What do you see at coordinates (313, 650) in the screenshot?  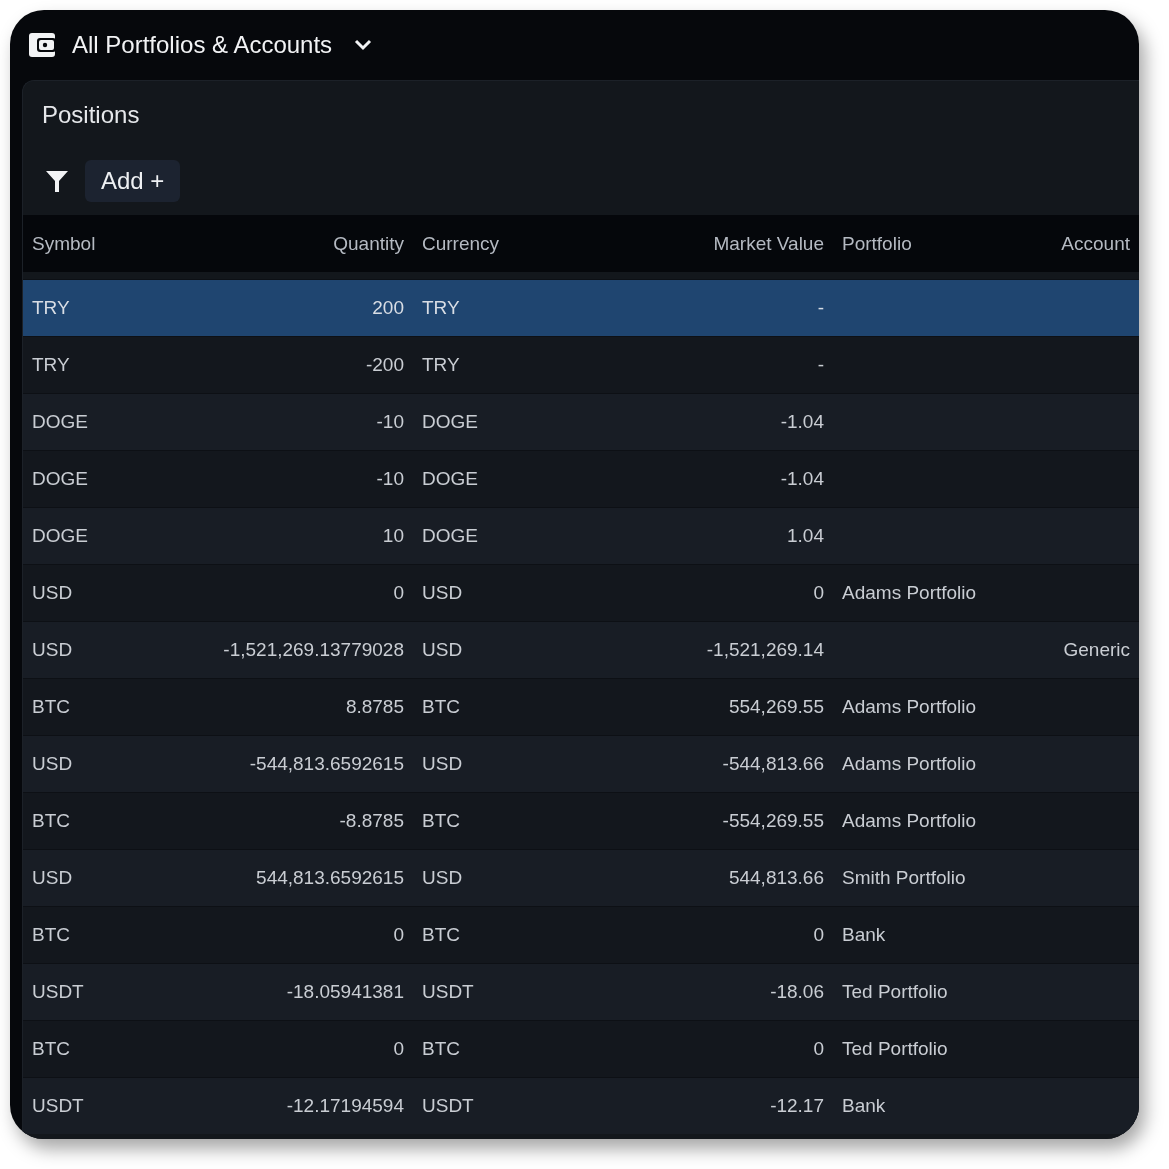 I see `table-cell-text: -1,521,269.13779028` at bounding box center [313, 650].